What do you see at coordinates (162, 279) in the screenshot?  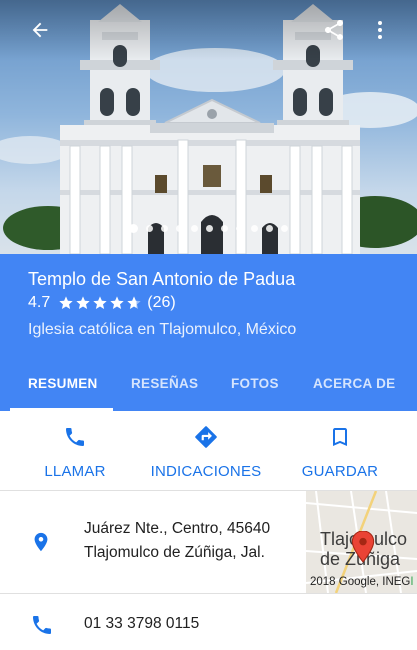 I see `place-name: Templo de San Antonio de Padua` at bounding box center [162, 279].